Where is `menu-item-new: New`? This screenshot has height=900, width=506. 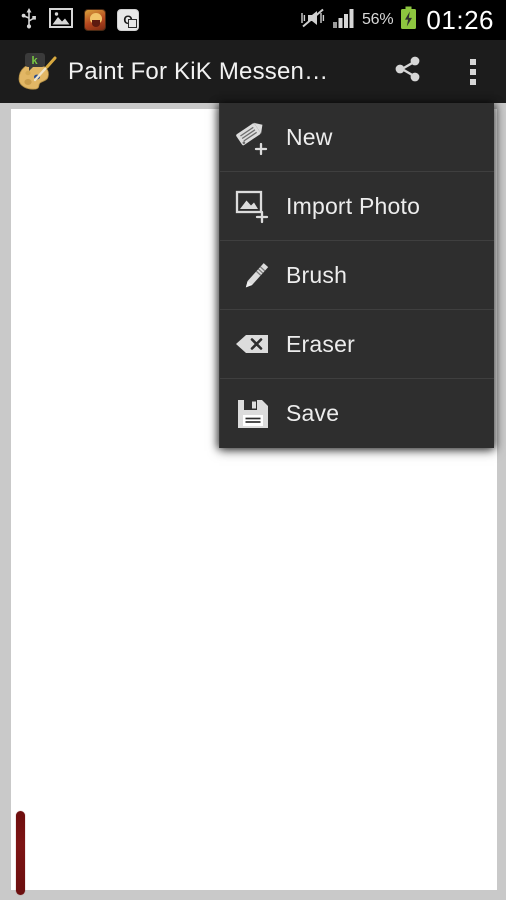
menu-item-new: New is located at coordinates (357, 137).